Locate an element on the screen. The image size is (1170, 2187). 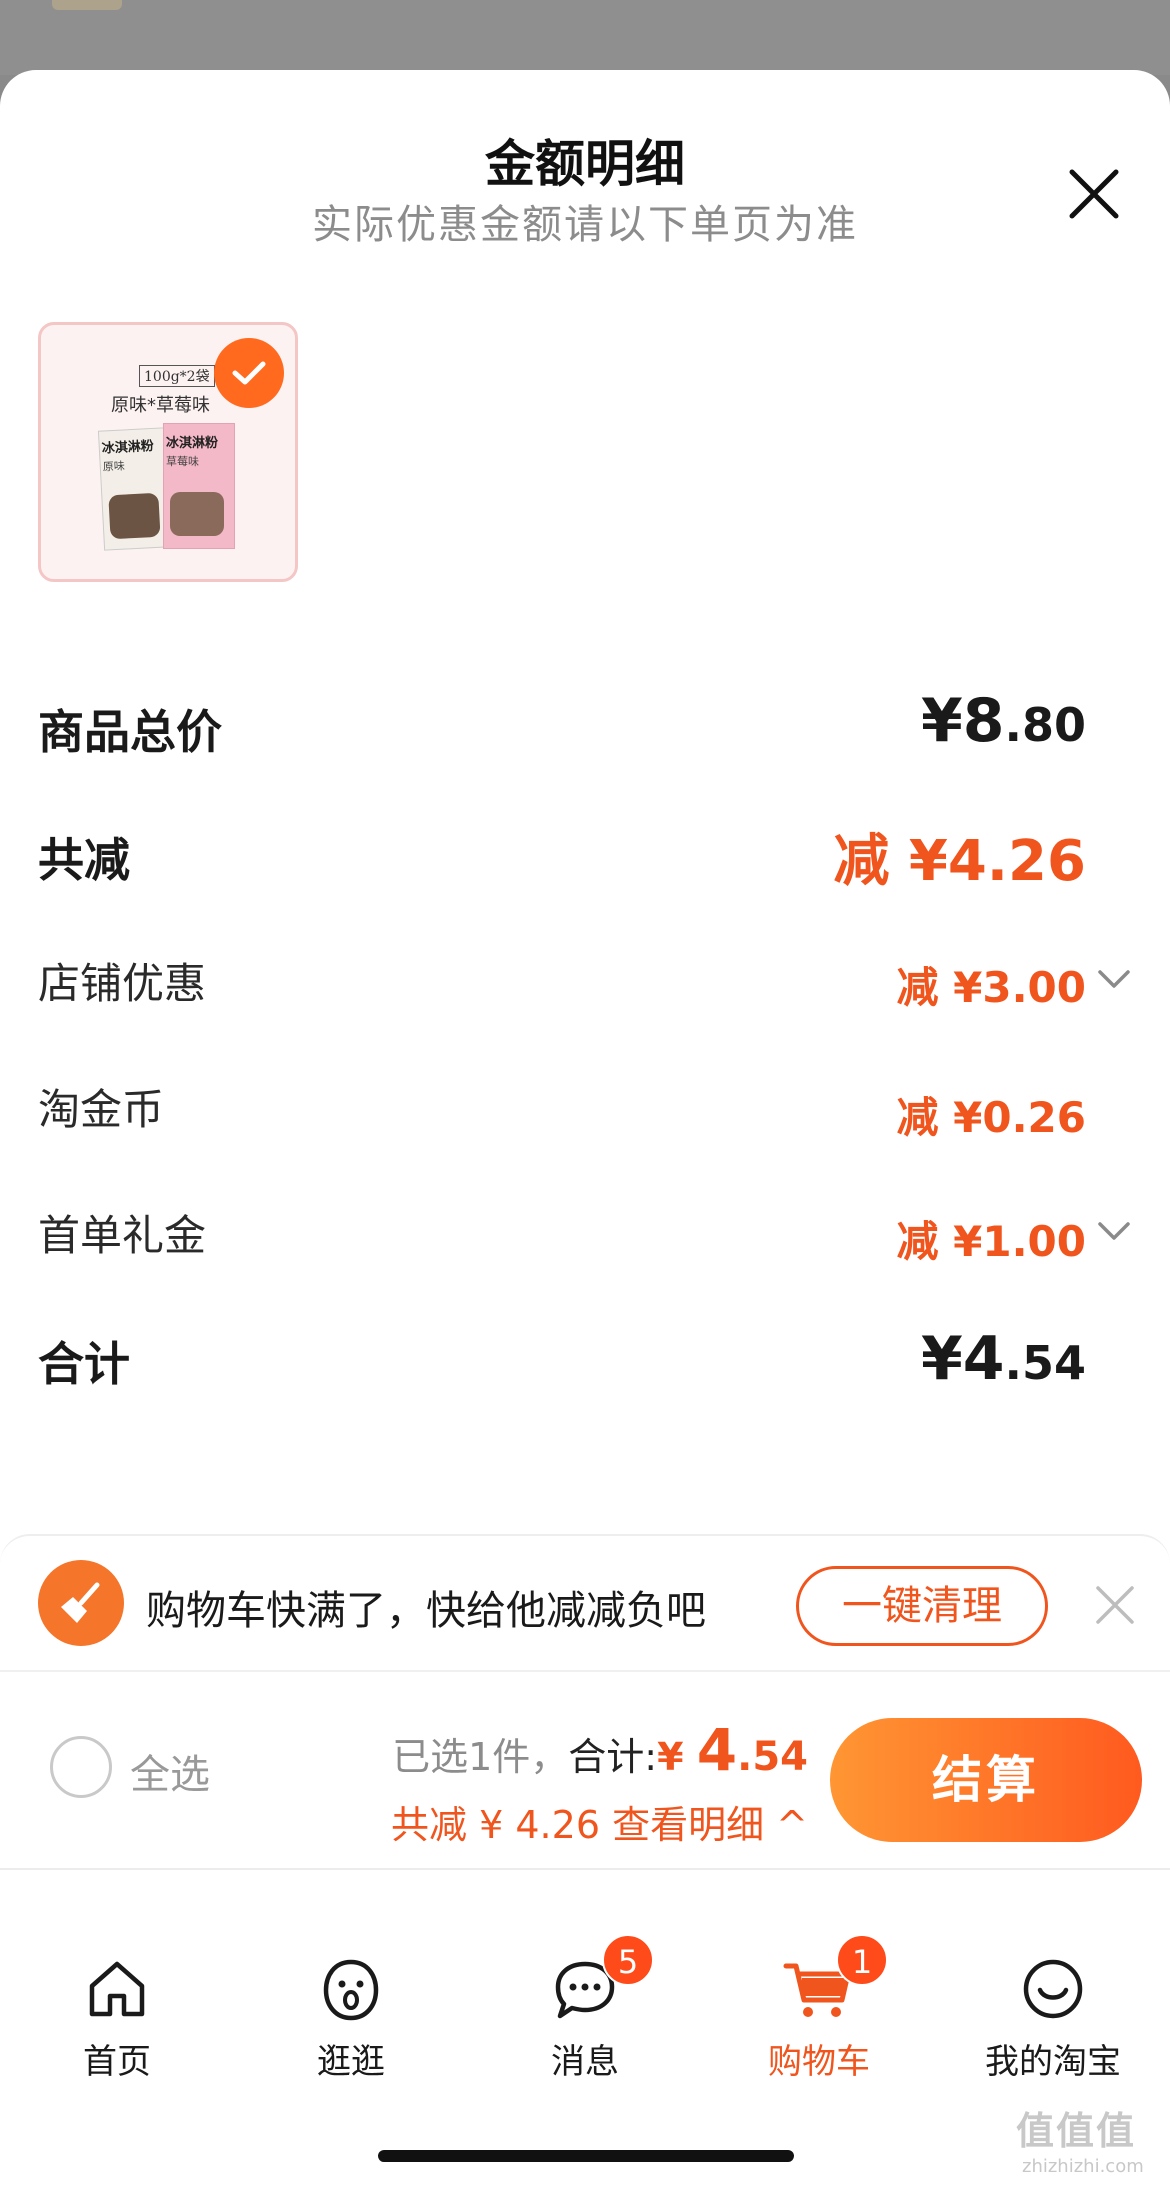
reduction-value: 减 ¥4.26 is located at coordinates (959, 861).